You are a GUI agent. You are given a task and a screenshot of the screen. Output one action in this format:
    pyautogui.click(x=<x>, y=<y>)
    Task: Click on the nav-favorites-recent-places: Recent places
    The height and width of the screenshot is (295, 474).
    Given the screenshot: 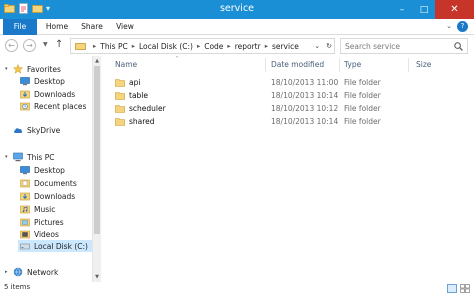 What is the action you would take?
    pyautogui.click(x=53, y=106)
    